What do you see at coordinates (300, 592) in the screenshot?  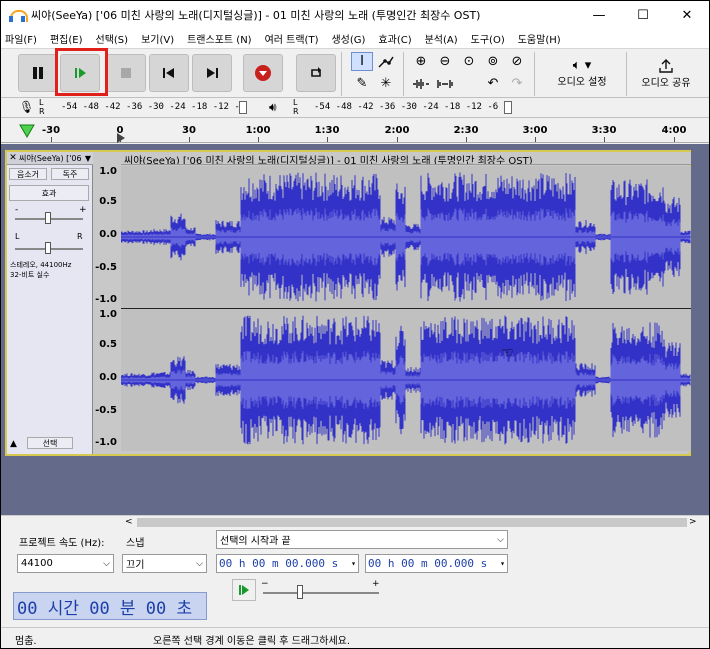 I see `playback-speed-thumb` at bounding box center [300, 592].